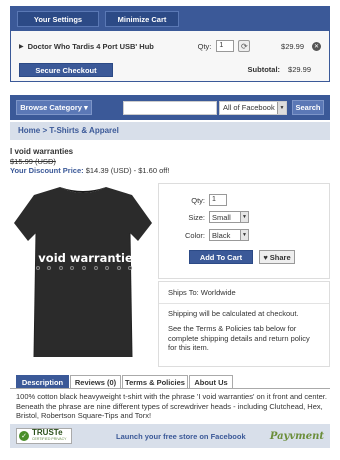 This screenshot has width=340, height=460. I want to click on cart-item-name: Doctor Who Tardis 4 Port USB' Hub, so click(113, 46).